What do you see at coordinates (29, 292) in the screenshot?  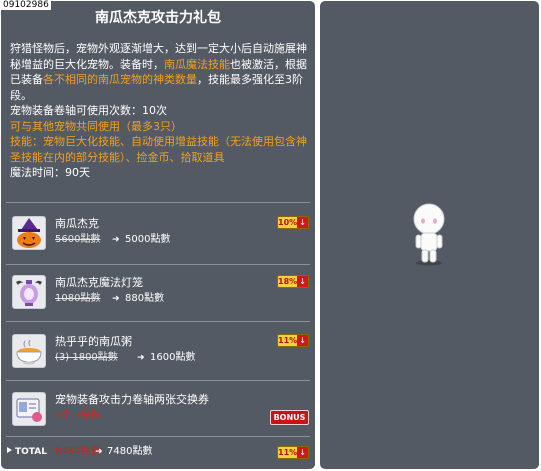 I see `magic-lantern-icon` at bounding box center [29, 292].